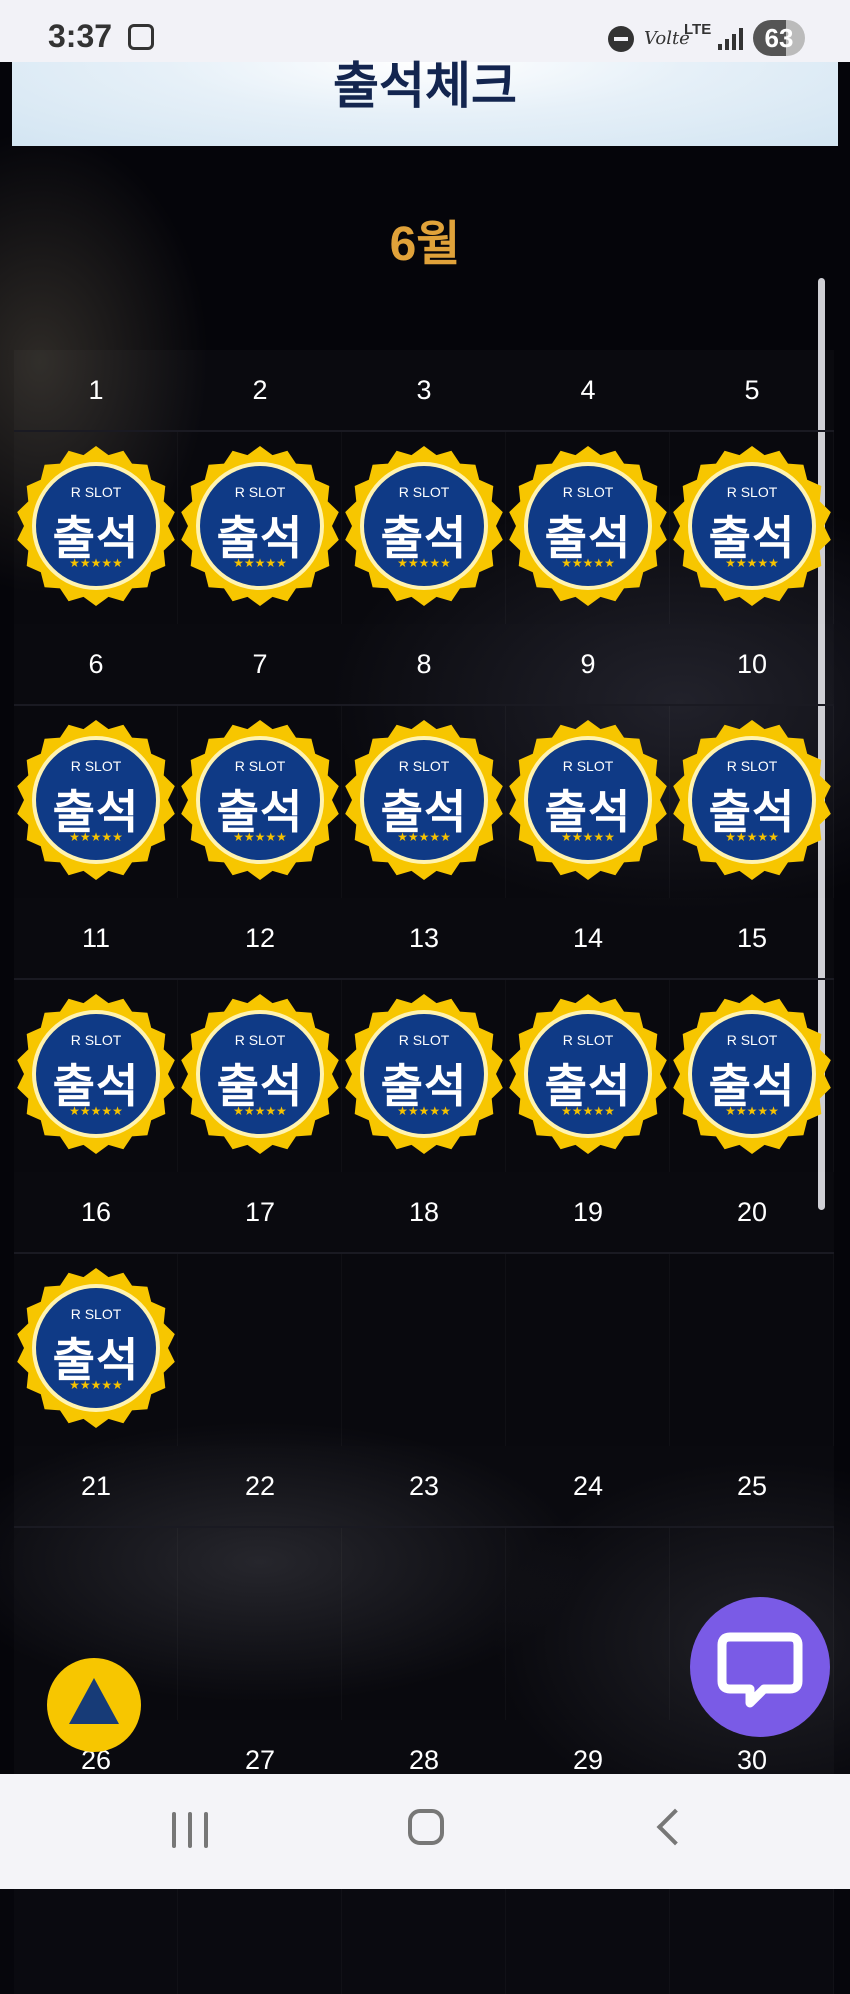  I want to click on navigation-bar, so click(425, 1831).